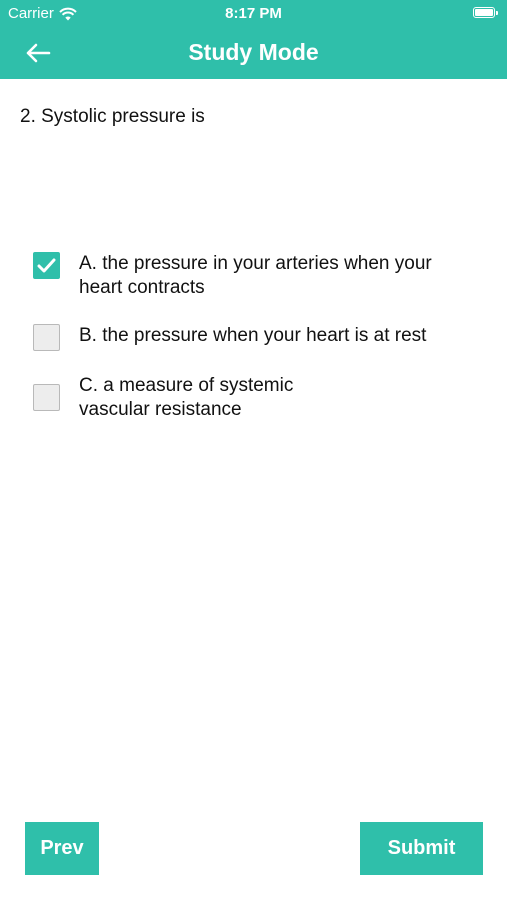 Image resolution: width=507 pixels, height=900 pixels. I want to click on status-bar: Carrier 8:17 PM, so click(253, 14).